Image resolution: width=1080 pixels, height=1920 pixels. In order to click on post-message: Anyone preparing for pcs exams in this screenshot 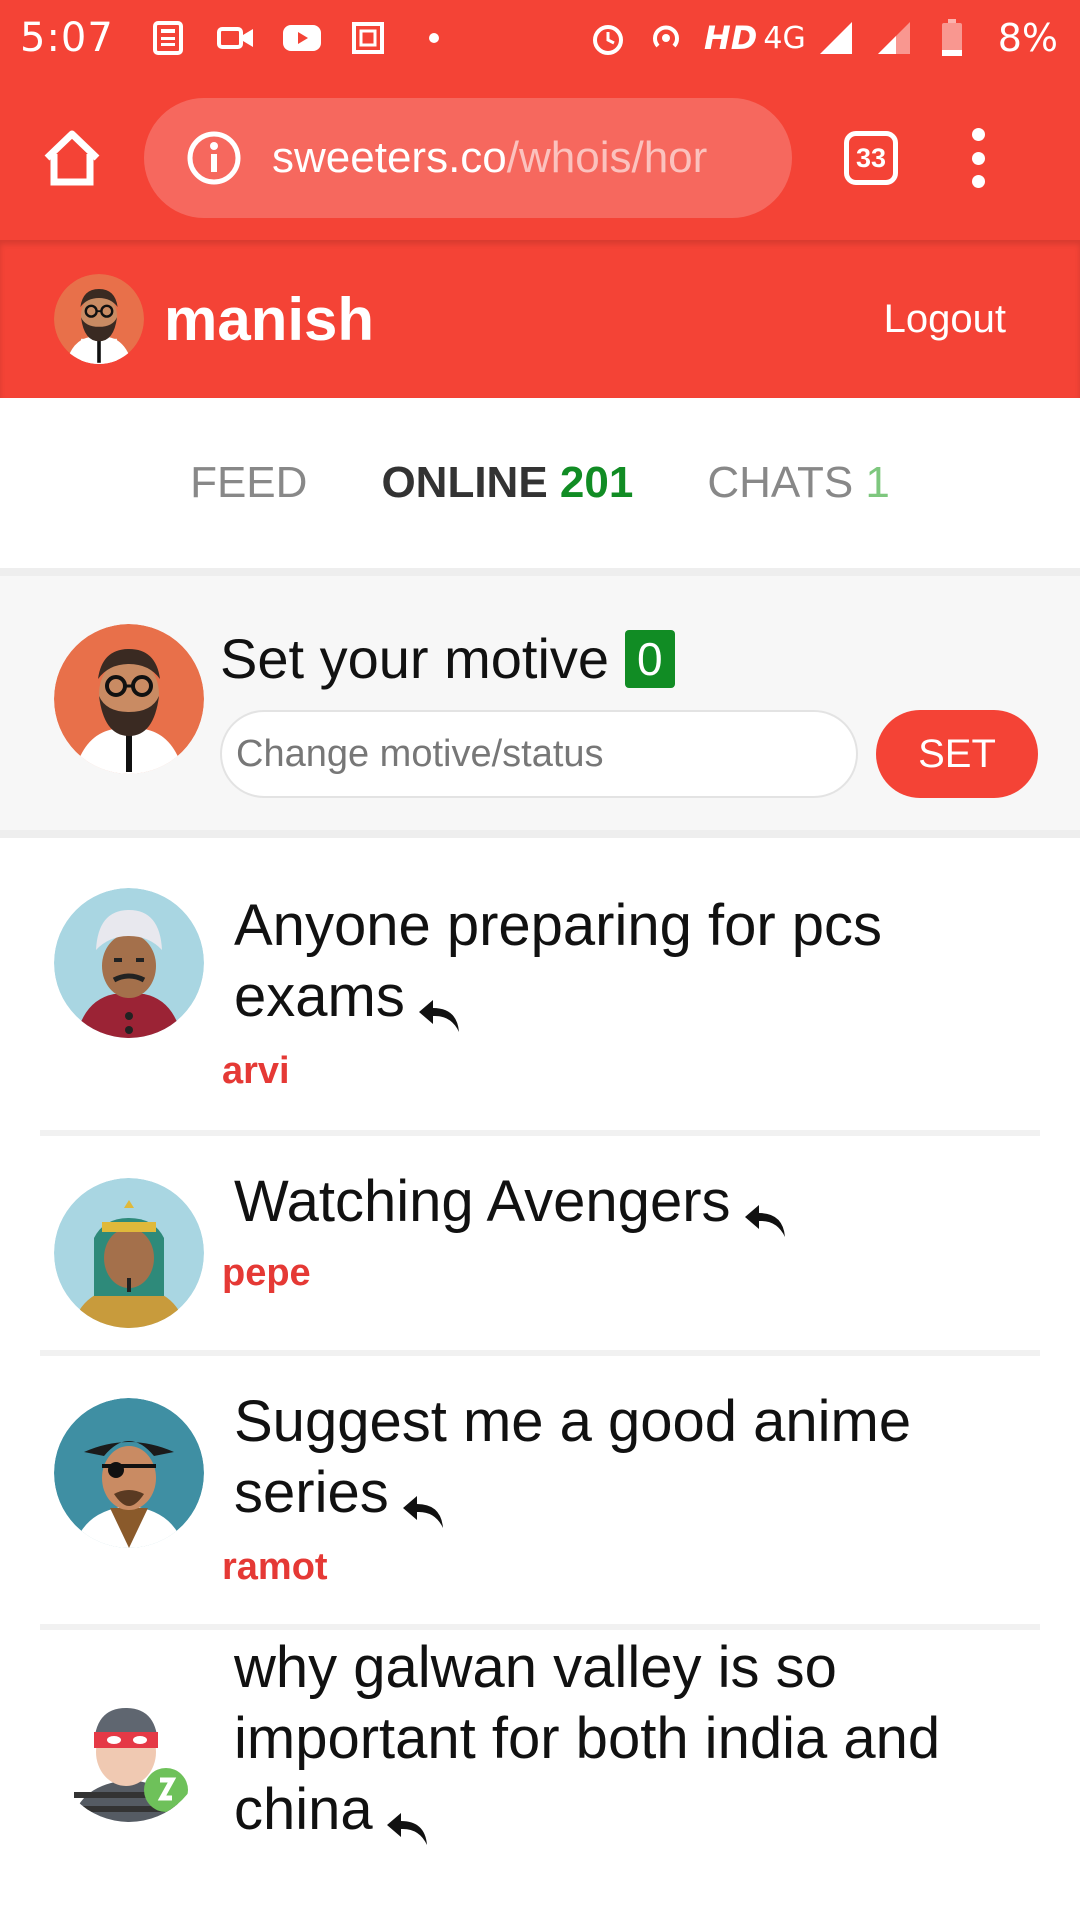, I will do `click(558, 961)`.